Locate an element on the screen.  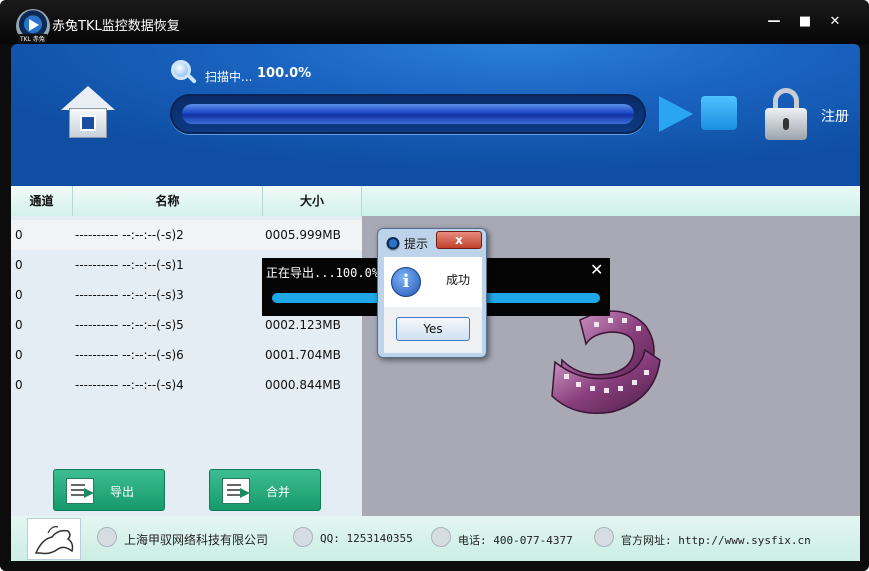
row-name: ---------- --:--:--(-s)3 is located at coordinates (129, 295).